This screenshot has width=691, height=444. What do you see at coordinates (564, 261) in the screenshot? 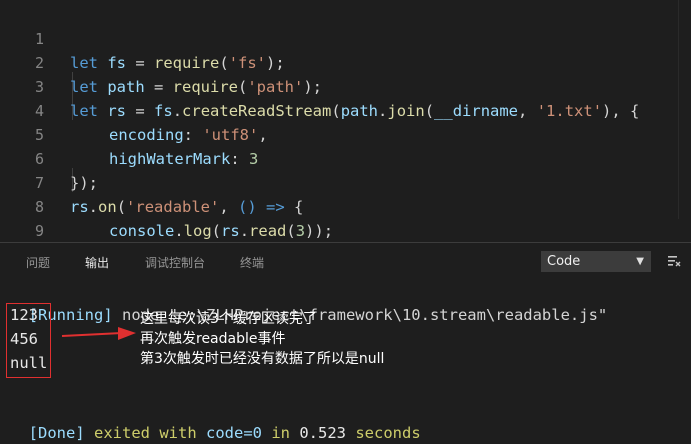
I see `output-channel-value: Code` at bounding box center [564, 261].